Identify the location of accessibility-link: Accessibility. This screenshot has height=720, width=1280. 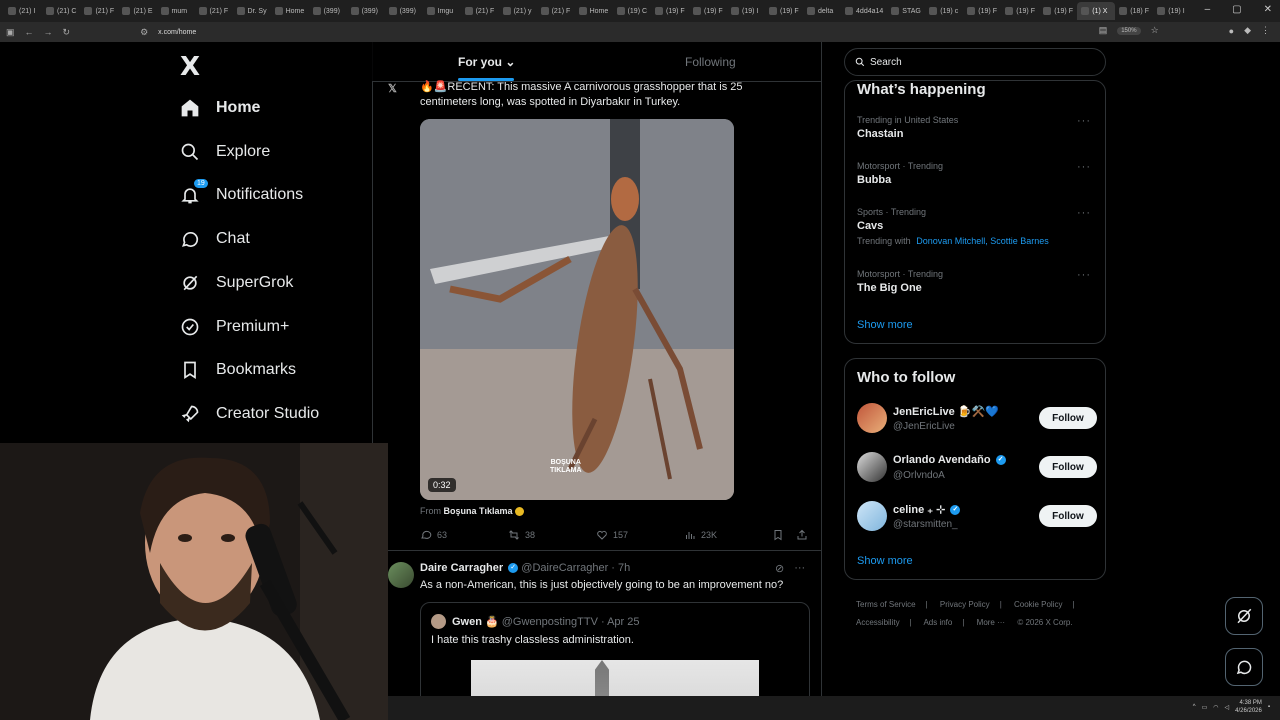
(878, 622).